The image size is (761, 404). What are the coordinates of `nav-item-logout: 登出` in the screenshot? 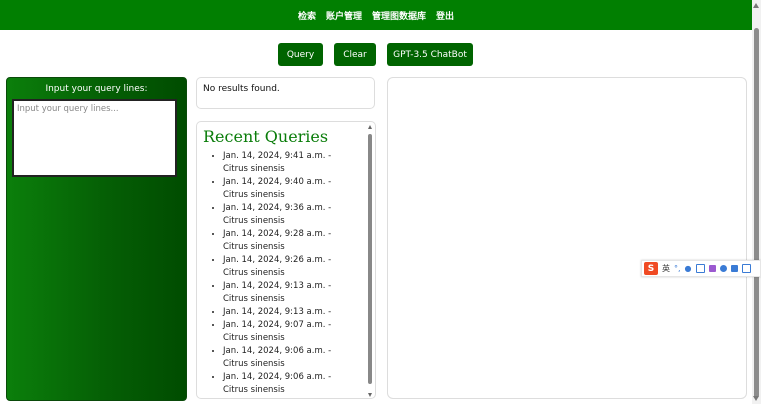 It's located at (445, 15).